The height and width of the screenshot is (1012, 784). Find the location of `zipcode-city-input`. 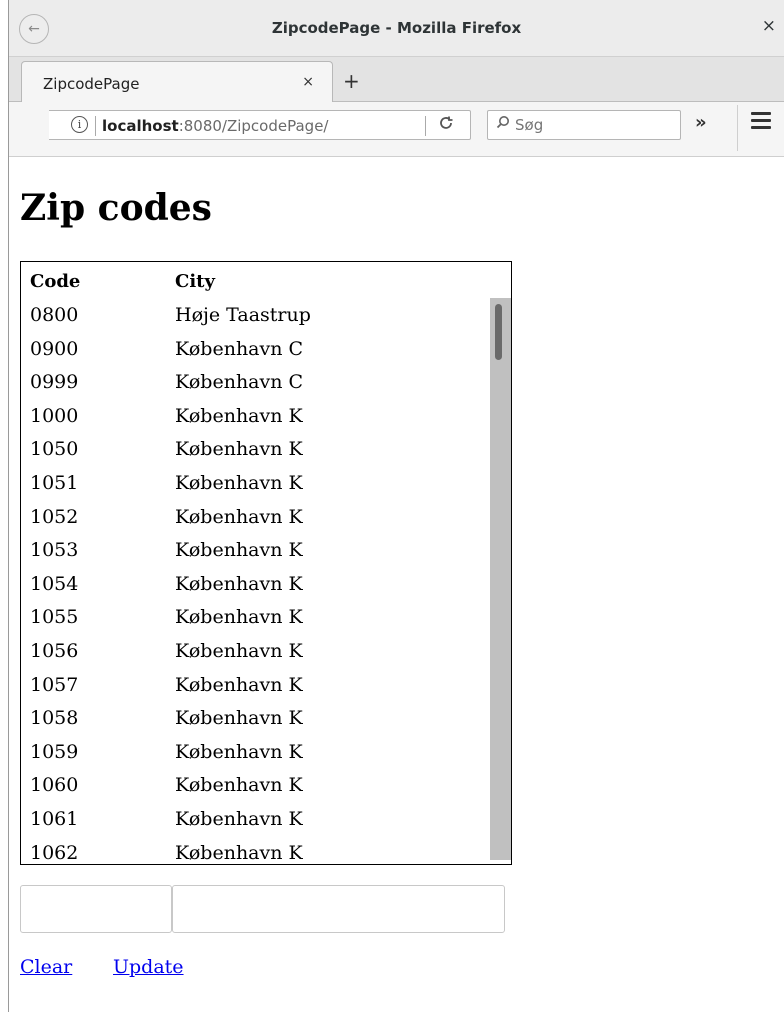

zipcode-city-input is located at coordinates (338, 909).